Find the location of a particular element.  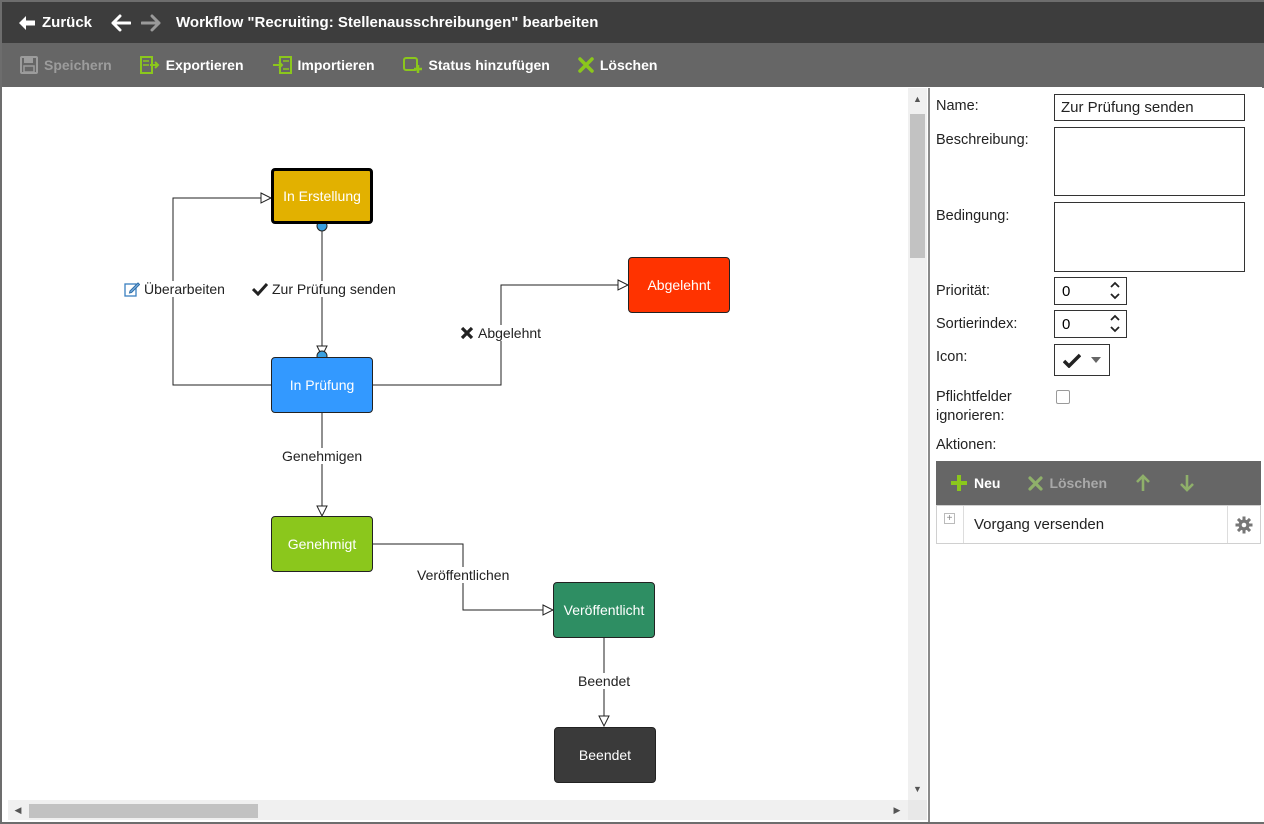

sortindex-stepper: 0 is located at coordinates (1090, 324).